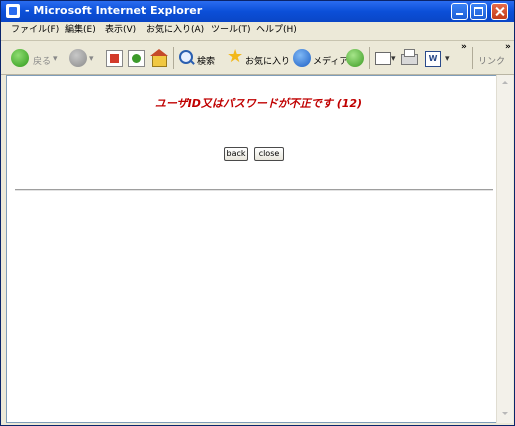 The height and width of the screenshot is (426, 515). Describe the element at coordinates (276, 30) in the screenshot. I see `menu-help: ヘルプ(H)` at that location.